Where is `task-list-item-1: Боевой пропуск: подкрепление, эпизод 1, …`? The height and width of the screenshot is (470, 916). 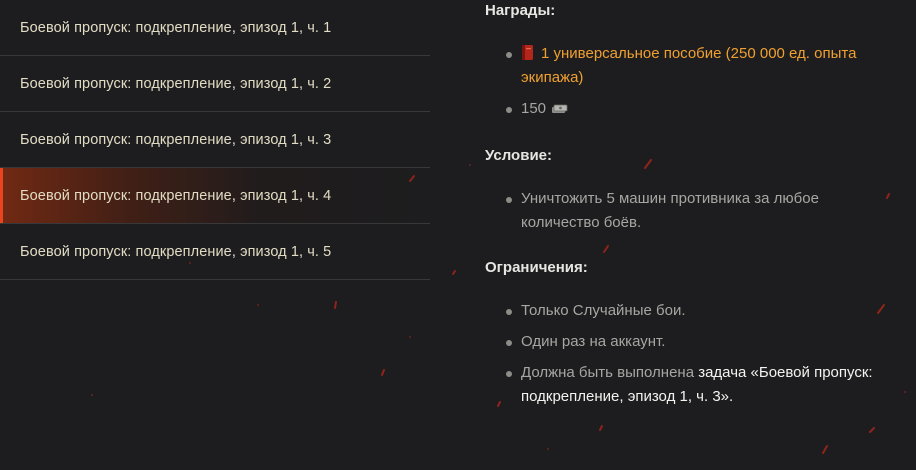
task-list-item-1: Боевой пропуск: подкрепление, эпизод 1, … is located at coordinates (215, 28).